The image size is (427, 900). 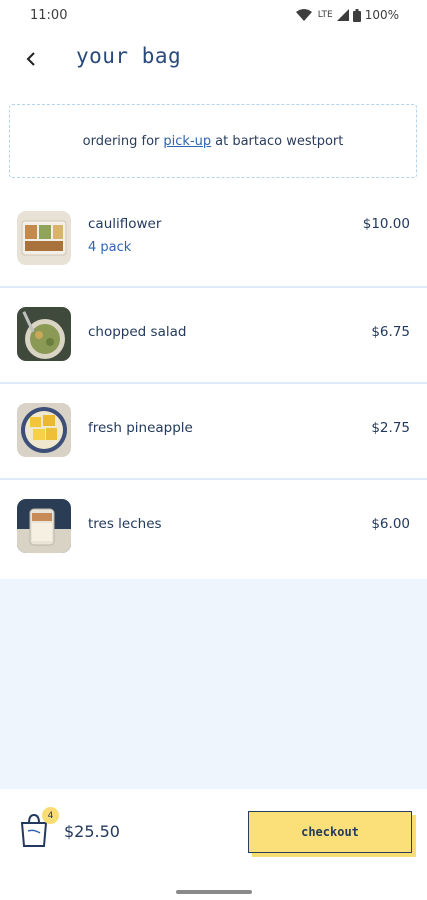 What do you see at coordinates (110, 247) in the screenshot?
I see `item-variant: 4 pack` at bounding box center [110, 247].